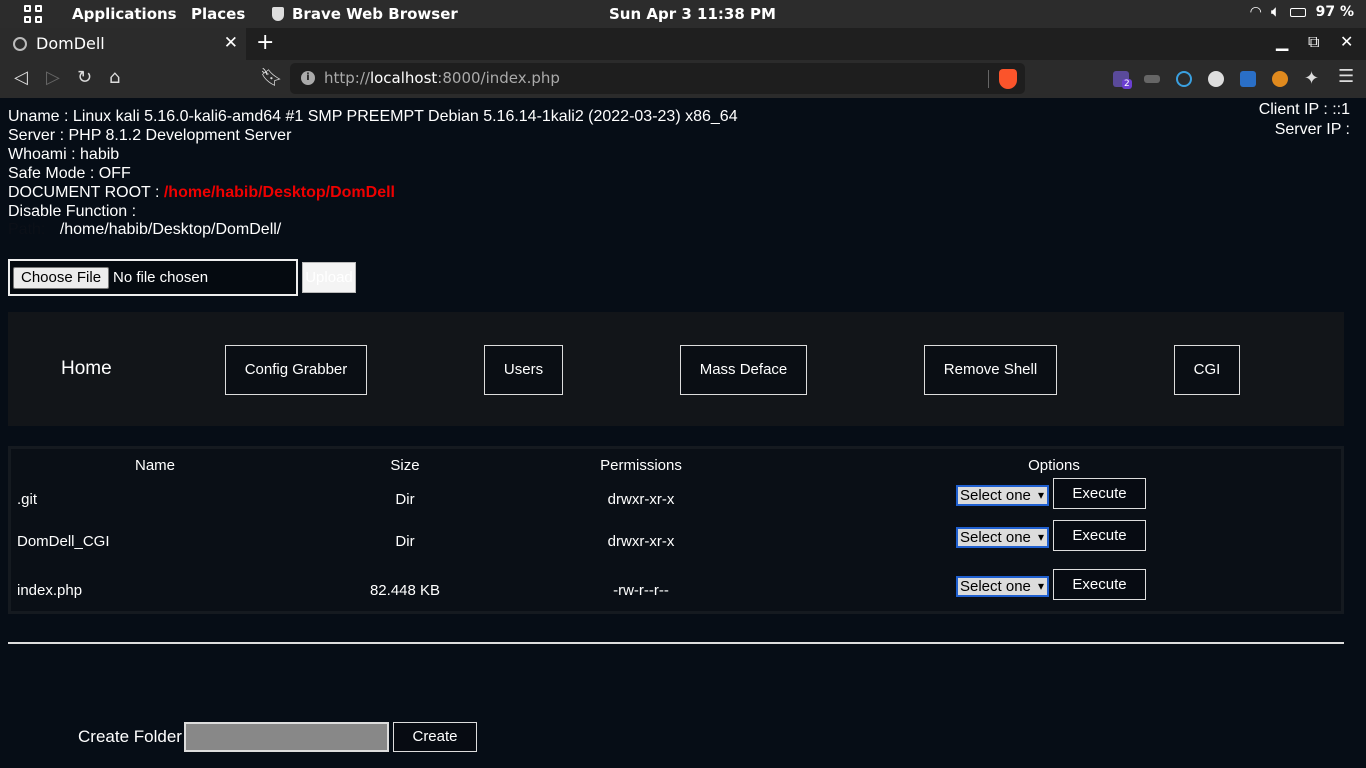 Image resolution: width=1366 pixels, height=768 pixels. I want to click on safe-mode-line: Safe Mode : OFF, so click(69, 173).